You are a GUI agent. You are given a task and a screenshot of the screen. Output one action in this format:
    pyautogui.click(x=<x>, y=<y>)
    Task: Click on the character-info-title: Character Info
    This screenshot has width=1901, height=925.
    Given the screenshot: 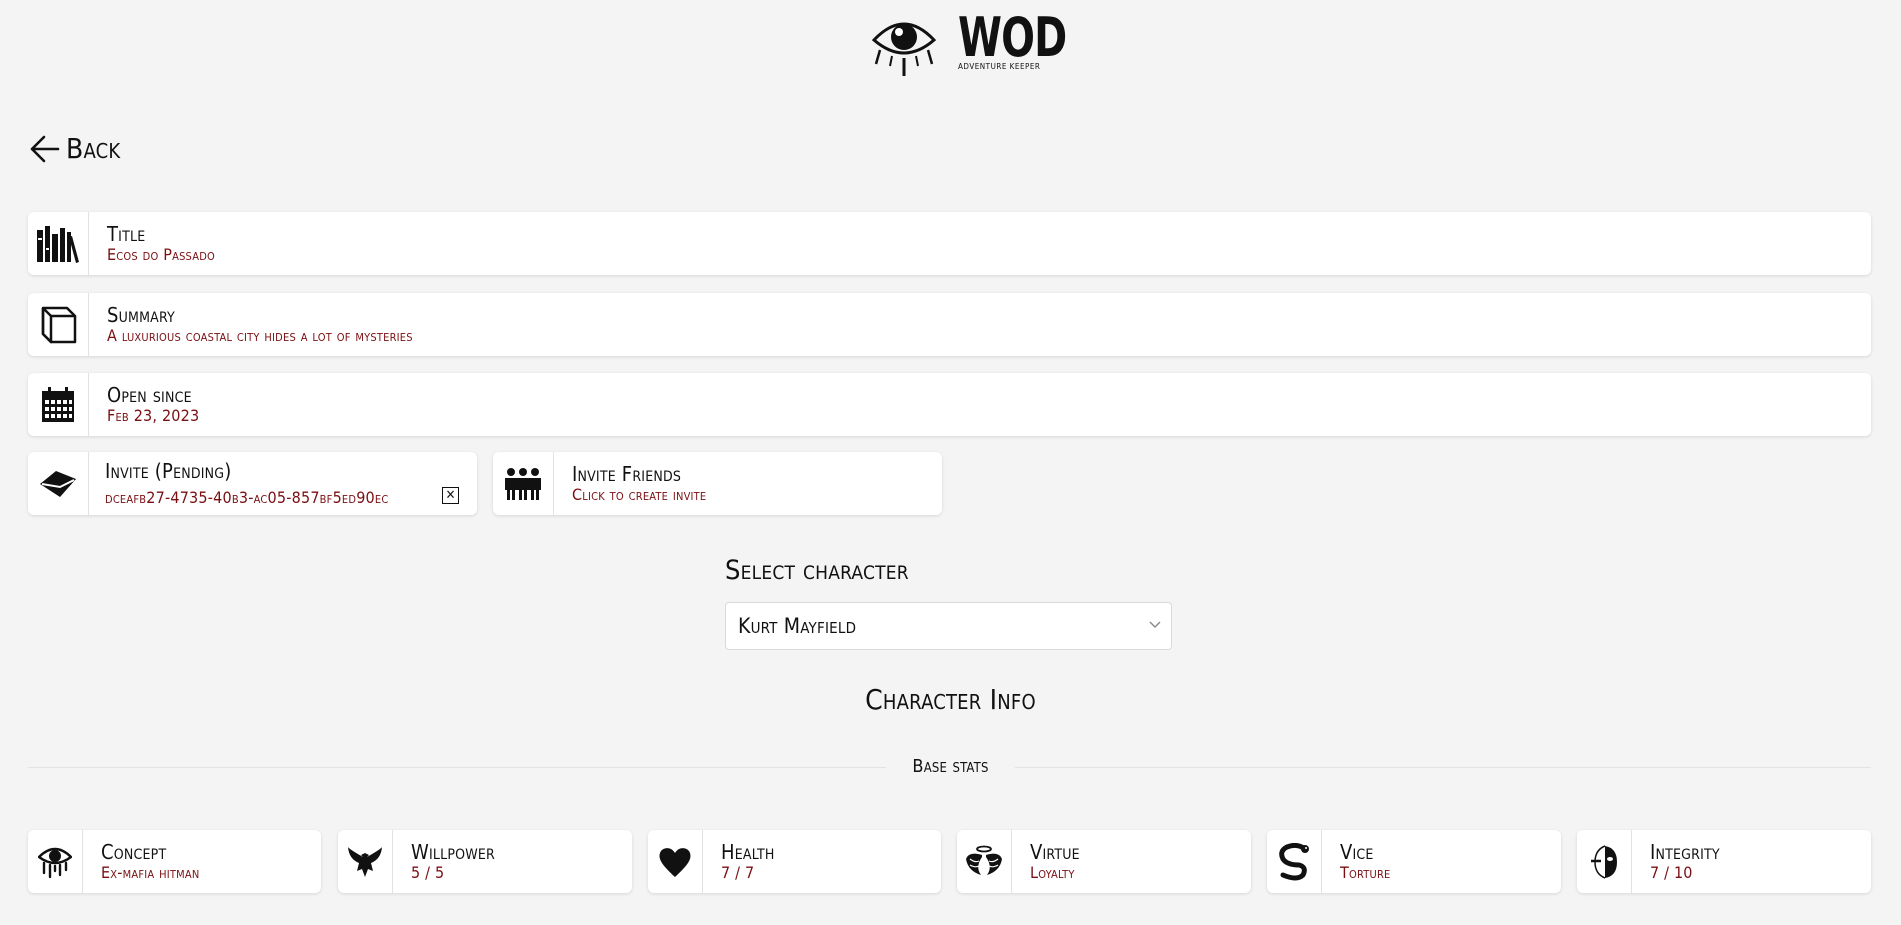 What is the action you would take?
    pyautogui.click(x=950, y=699)
    